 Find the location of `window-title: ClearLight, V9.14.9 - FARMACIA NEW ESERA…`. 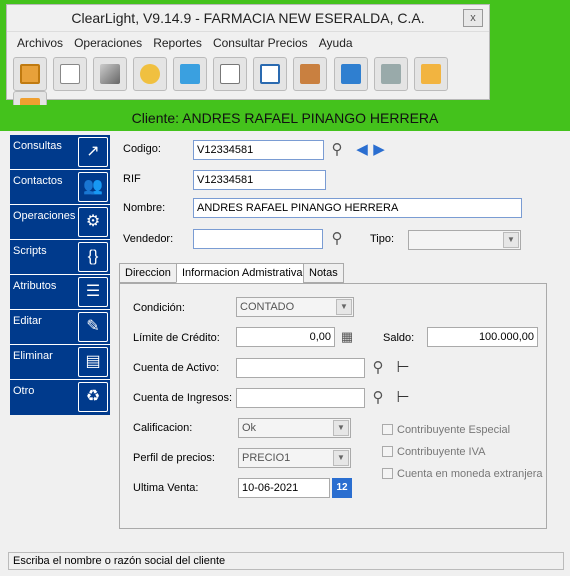

window-title: ClearLight, V9.14.9 - FARMACIA NEW ESERA… is located at coordinates (248, 18).